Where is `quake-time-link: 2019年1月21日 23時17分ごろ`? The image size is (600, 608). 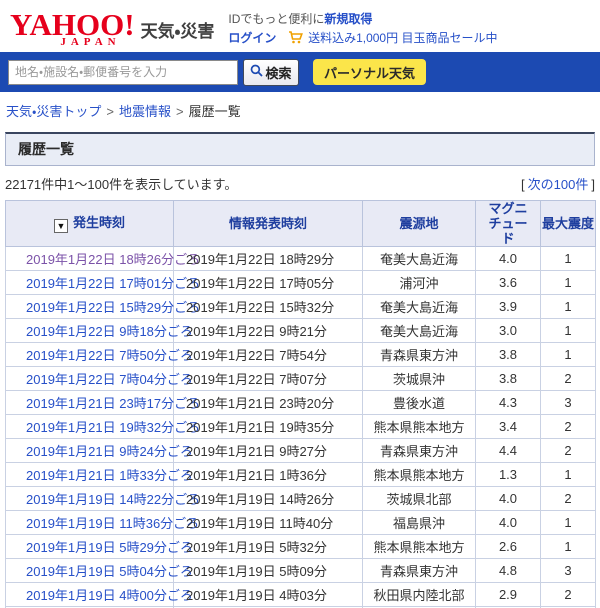
quake-time-link: 2019年1月21日 23時17分ごろ is located at coordinates (113, 403).